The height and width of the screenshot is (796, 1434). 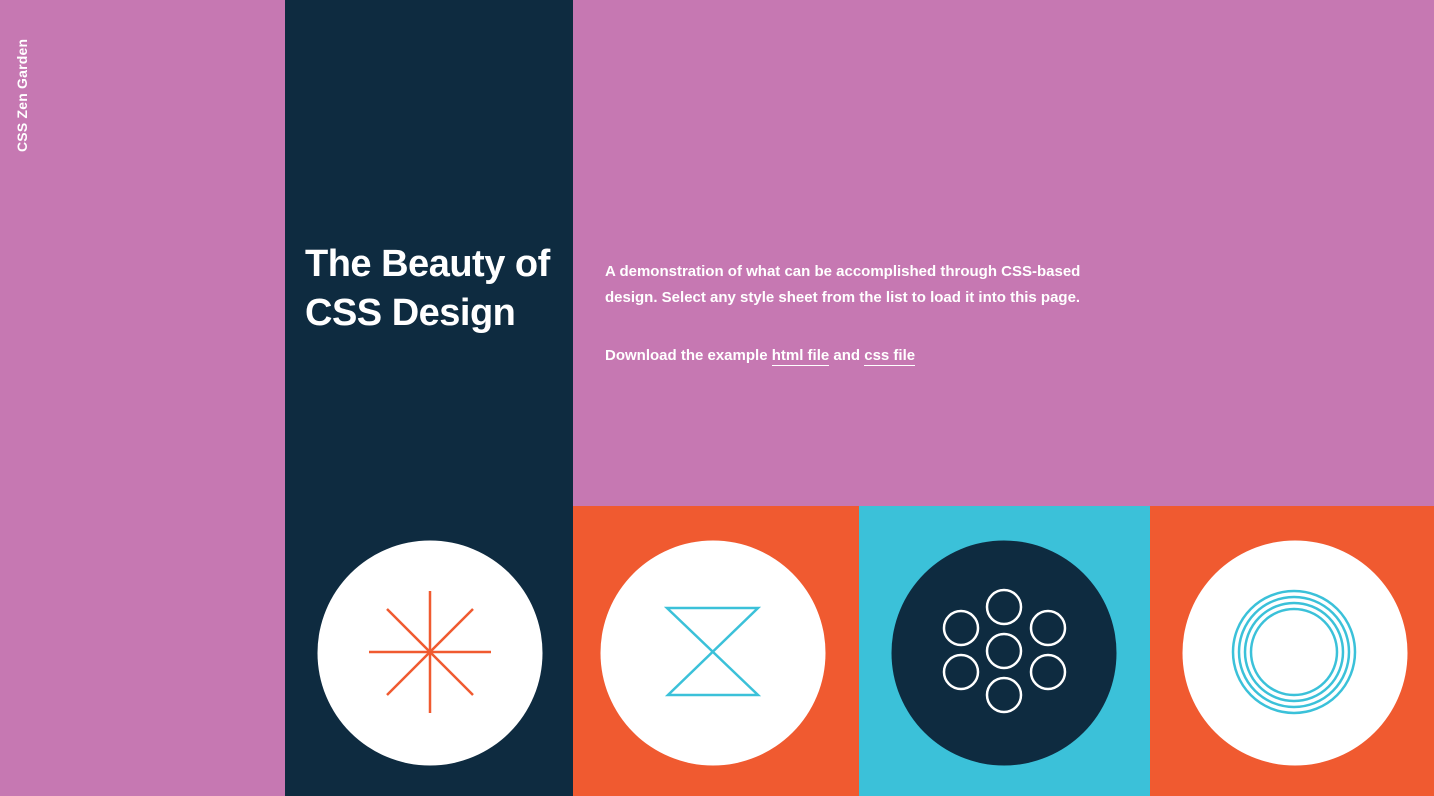 I want to click on download-prefix: Download the example, so click(x=688, y=355).